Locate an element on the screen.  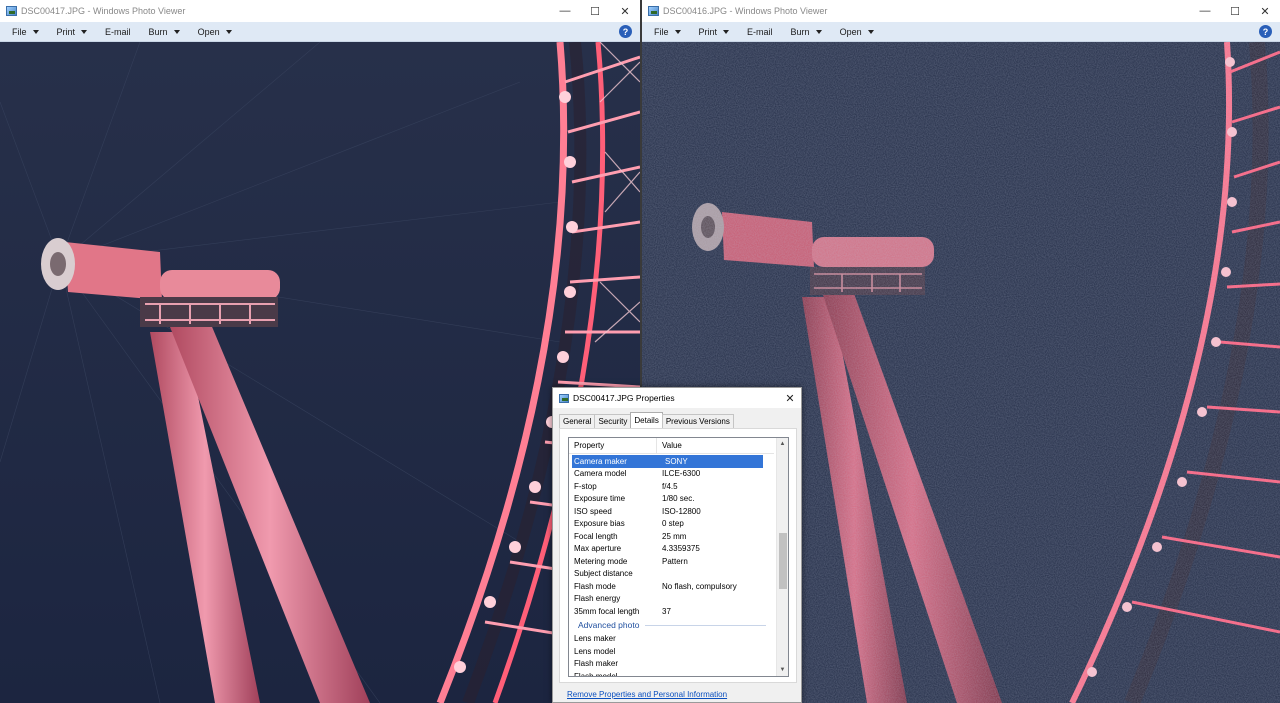
scroll-up-arrow-icon: ▲ is located at coordinates (782, 444).